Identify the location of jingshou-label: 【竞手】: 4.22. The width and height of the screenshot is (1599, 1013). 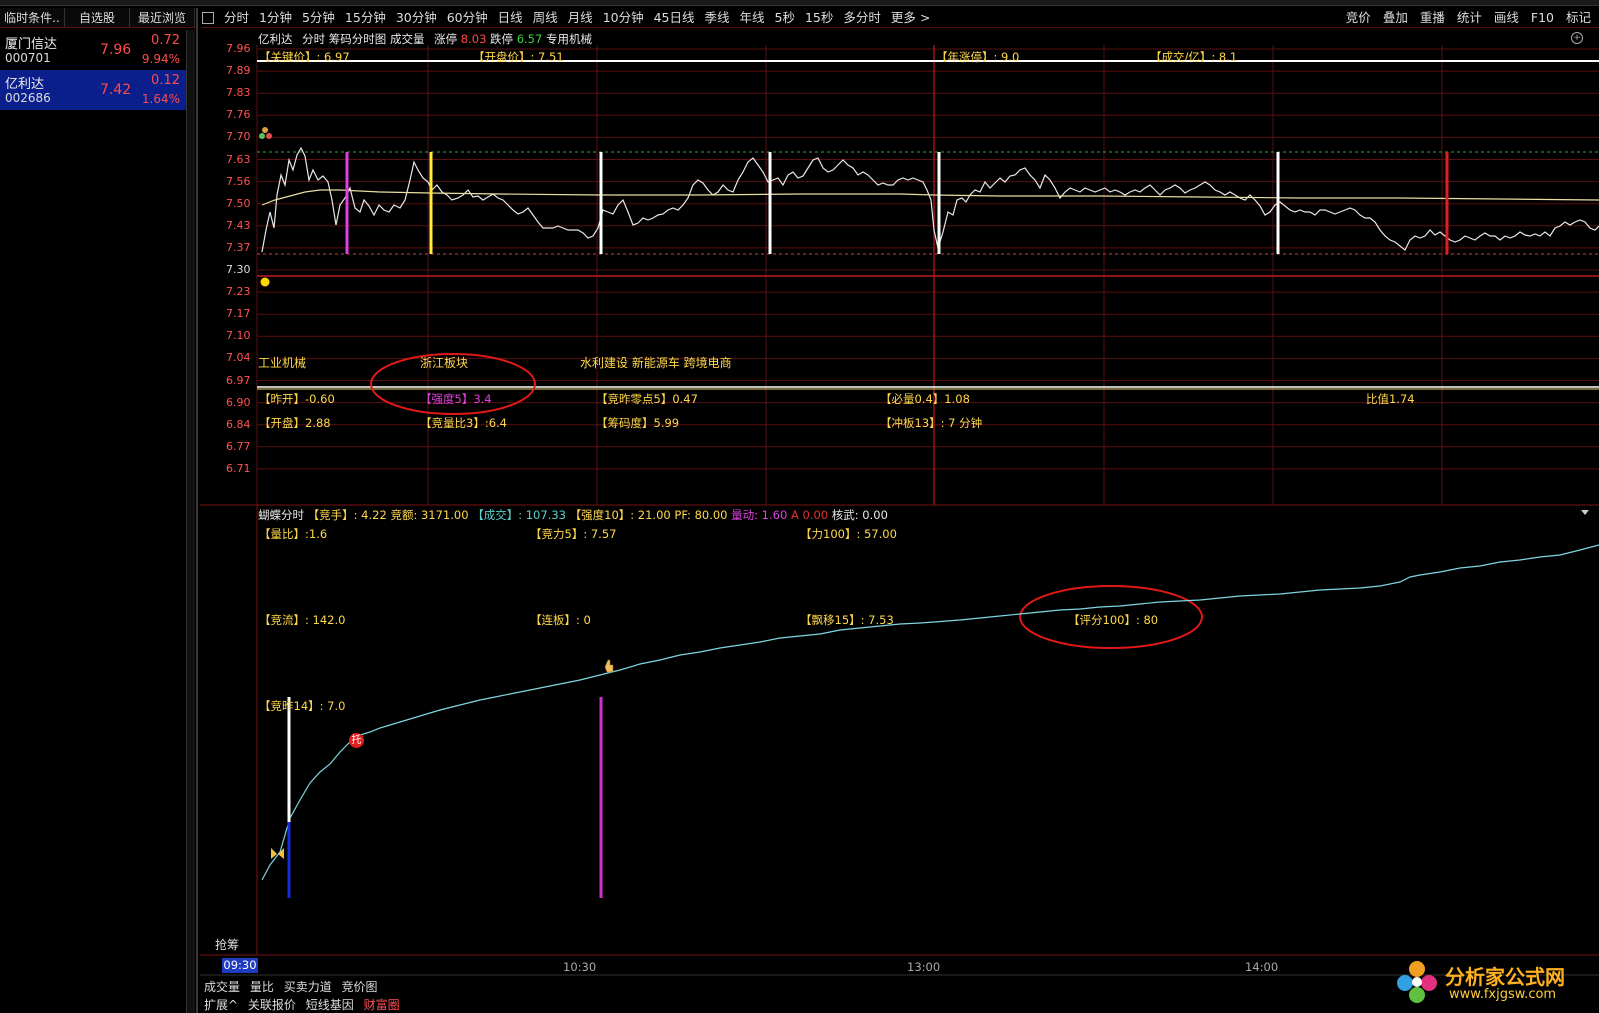
(347, 515).